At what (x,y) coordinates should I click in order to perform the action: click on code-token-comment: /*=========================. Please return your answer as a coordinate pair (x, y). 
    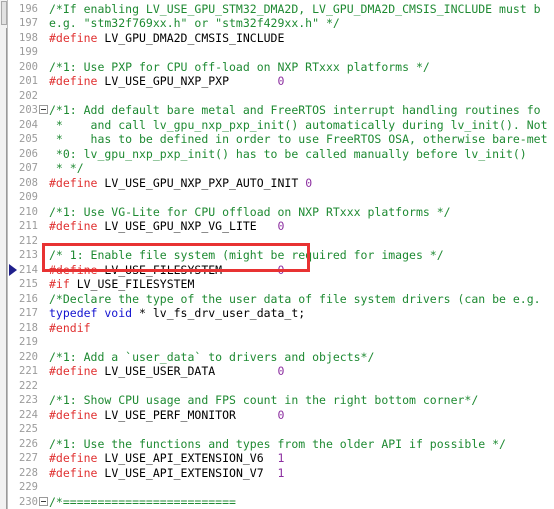
    Looking at the image, I should click on (142, 501).